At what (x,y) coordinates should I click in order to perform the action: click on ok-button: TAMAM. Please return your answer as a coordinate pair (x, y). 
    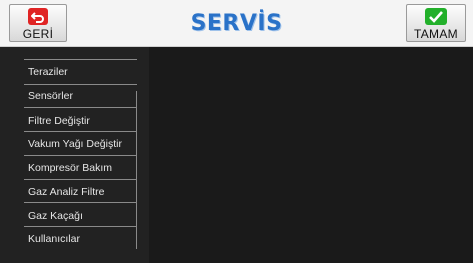
    Looking at the image, I should click on (436, 23).